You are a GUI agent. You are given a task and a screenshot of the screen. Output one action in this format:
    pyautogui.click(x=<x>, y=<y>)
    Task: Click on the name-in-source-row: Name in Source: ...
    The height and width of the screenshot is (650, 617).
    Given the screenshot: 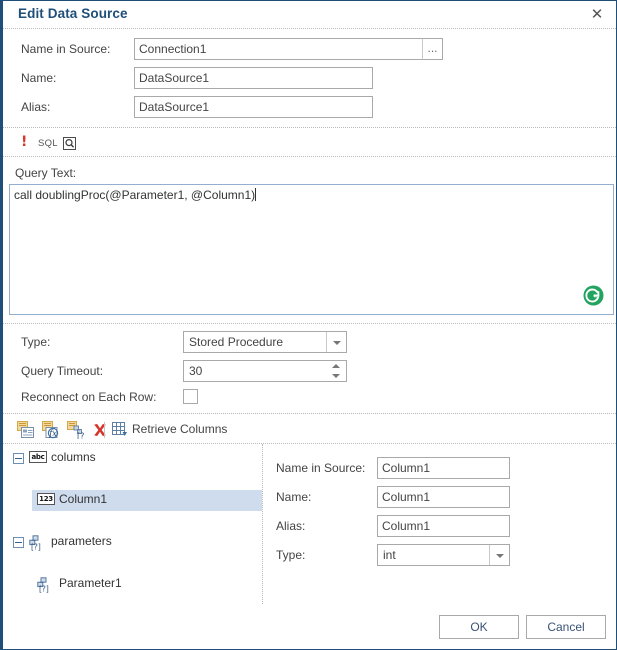 What is the action you would take?
    pyautogui.click(x=309, y=52)
    